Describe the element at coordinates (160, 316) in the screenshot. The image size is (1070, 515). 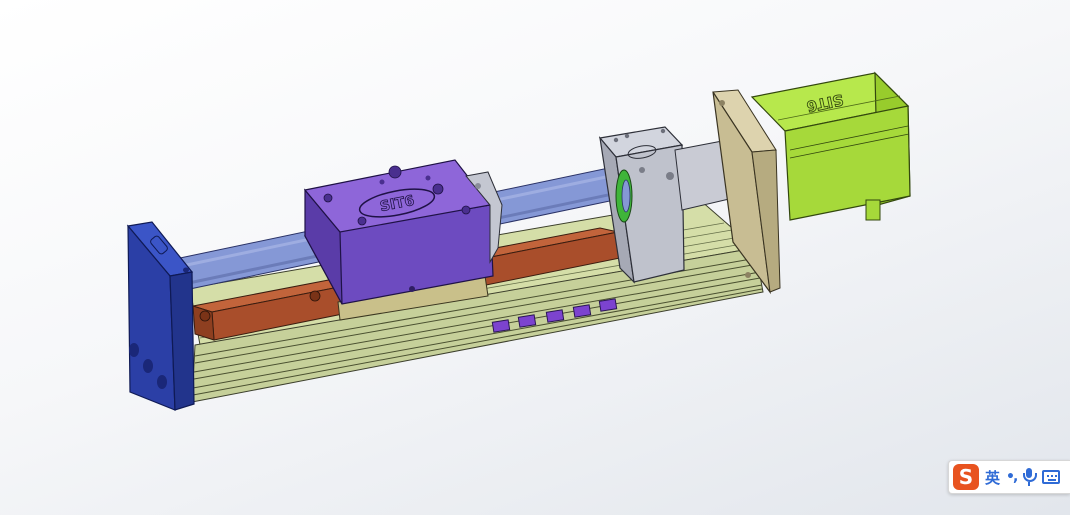
I see `left-end-plate` at that location.